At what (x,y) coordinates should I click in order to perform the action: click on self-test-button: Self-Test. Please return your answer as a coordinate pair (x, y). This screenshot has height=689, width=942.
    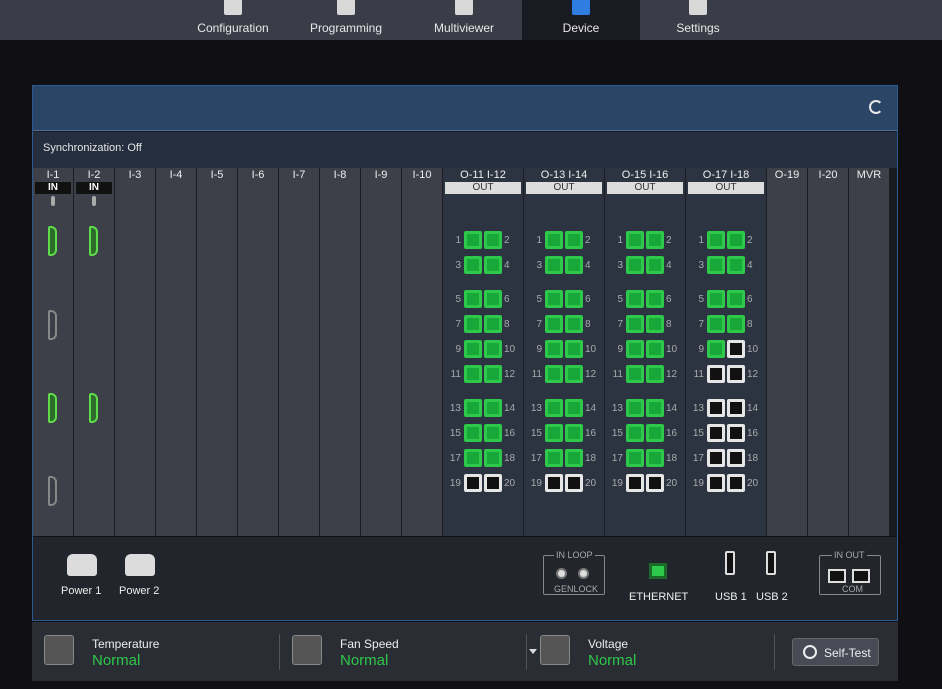
    Looking at the image, I should click on (835, 652).